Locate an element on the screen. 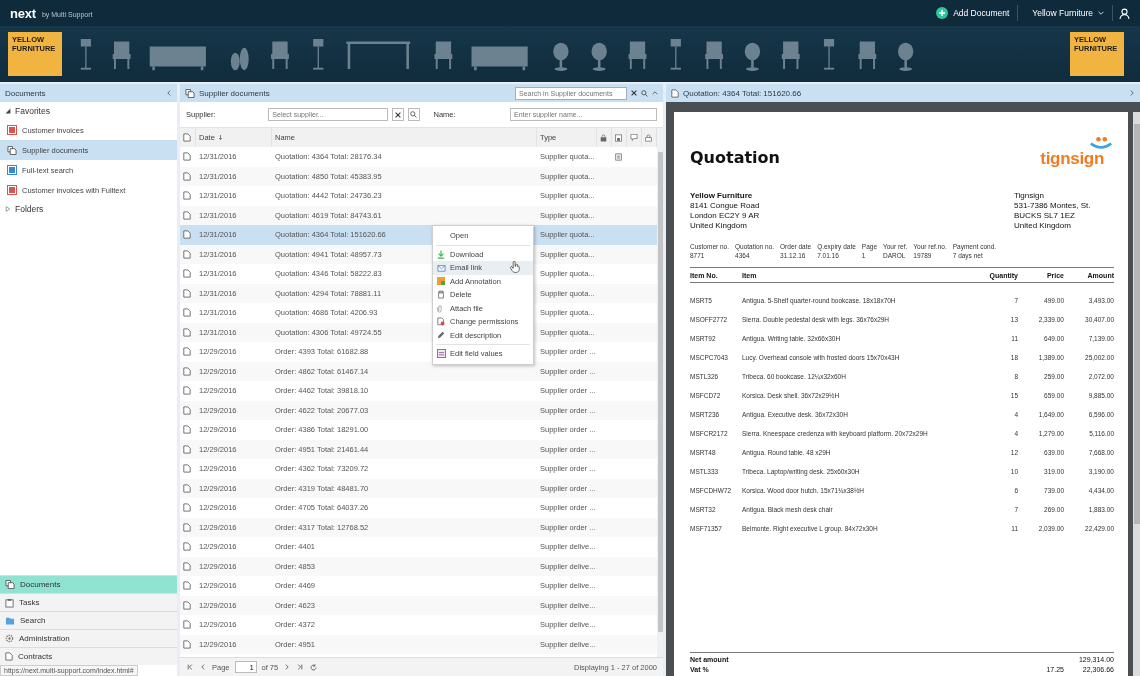 The width and height of the screenshot is (1140, 676). account-menu: Yellow Furniture is located at coordinates (1068, 13).